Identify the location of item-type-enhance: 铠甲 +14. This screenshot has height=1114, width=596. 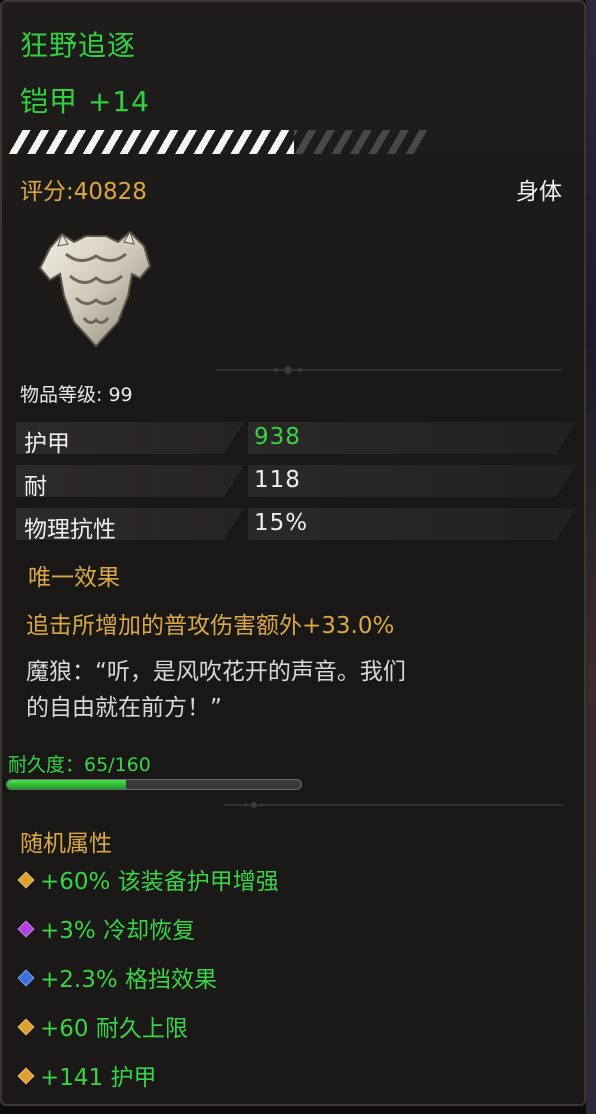
(85, 101).